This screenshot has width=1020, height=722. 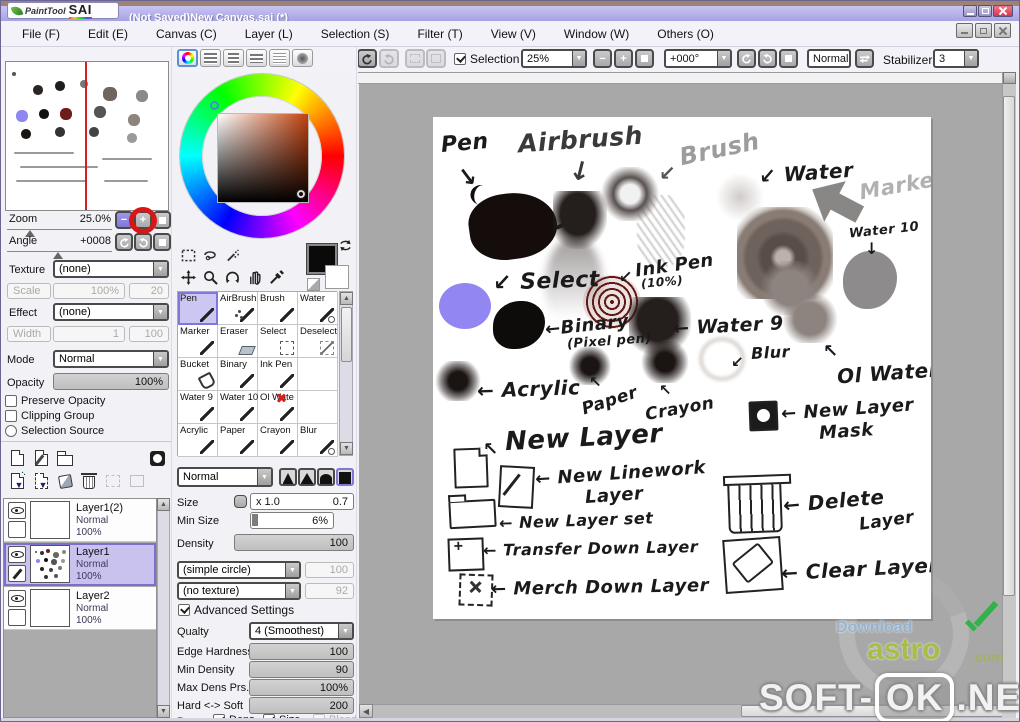 What do you see at coordinates (970, 58) in the screenshot?
I see `stabilizer-dropdown-arrow: ▼` at bounding box center [970, 58].